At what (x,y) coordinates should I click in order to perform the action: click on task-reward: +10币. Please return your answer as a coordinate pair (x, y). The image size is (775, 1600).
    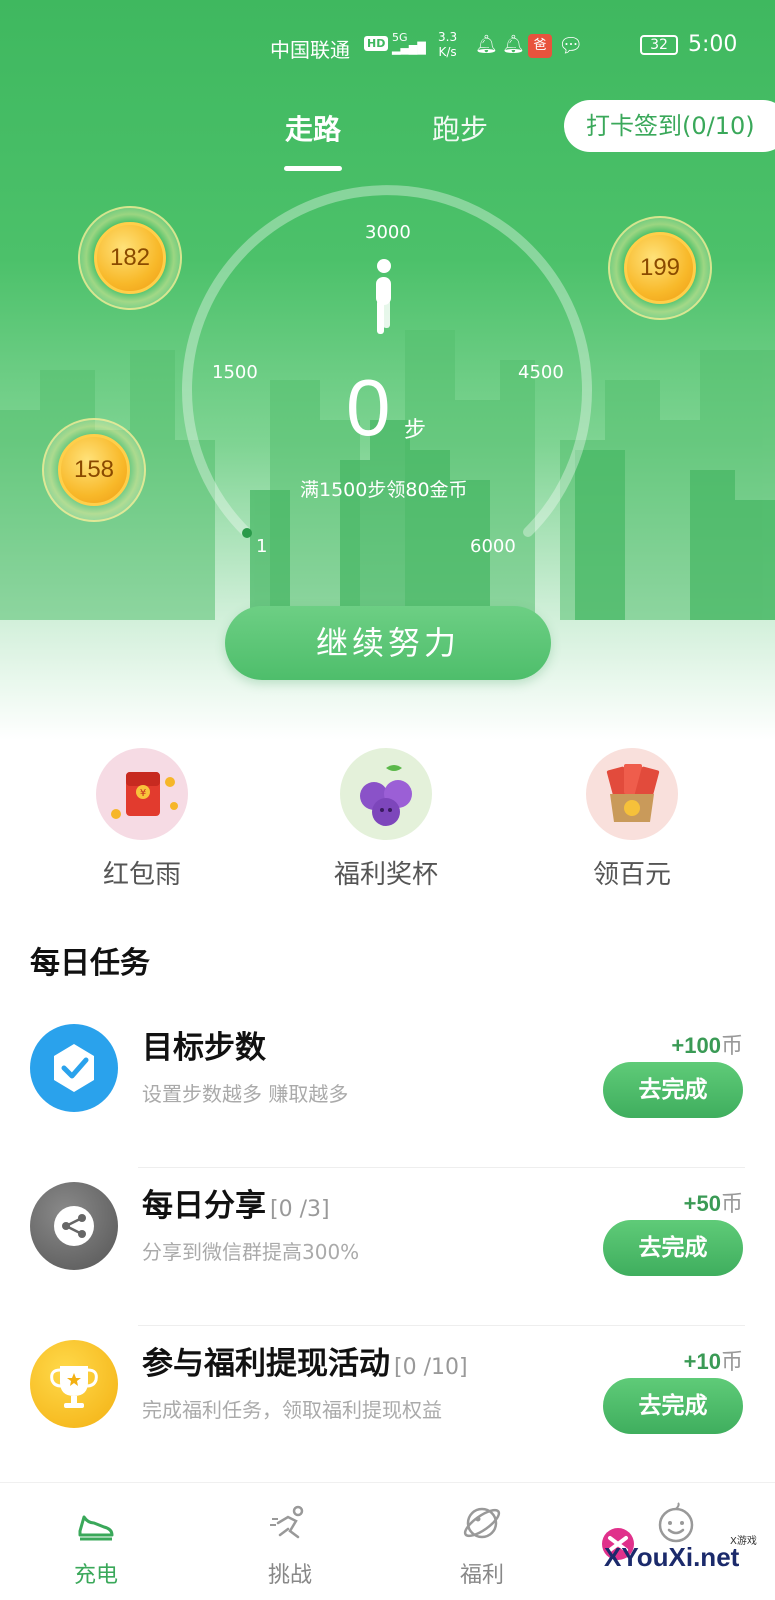
    Looking at the image, I should click on (713, 1362).